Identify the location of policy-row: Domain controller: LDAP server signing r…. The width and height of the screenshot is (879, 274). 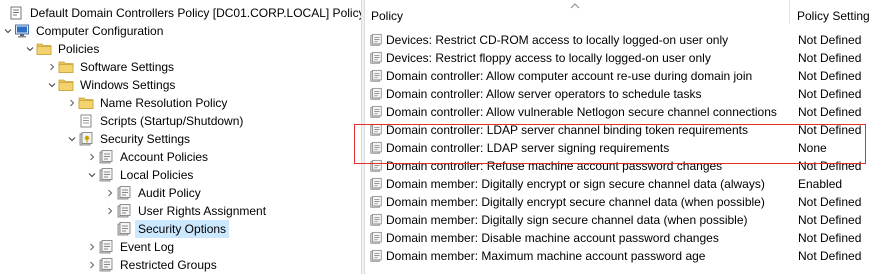
(622, 148).